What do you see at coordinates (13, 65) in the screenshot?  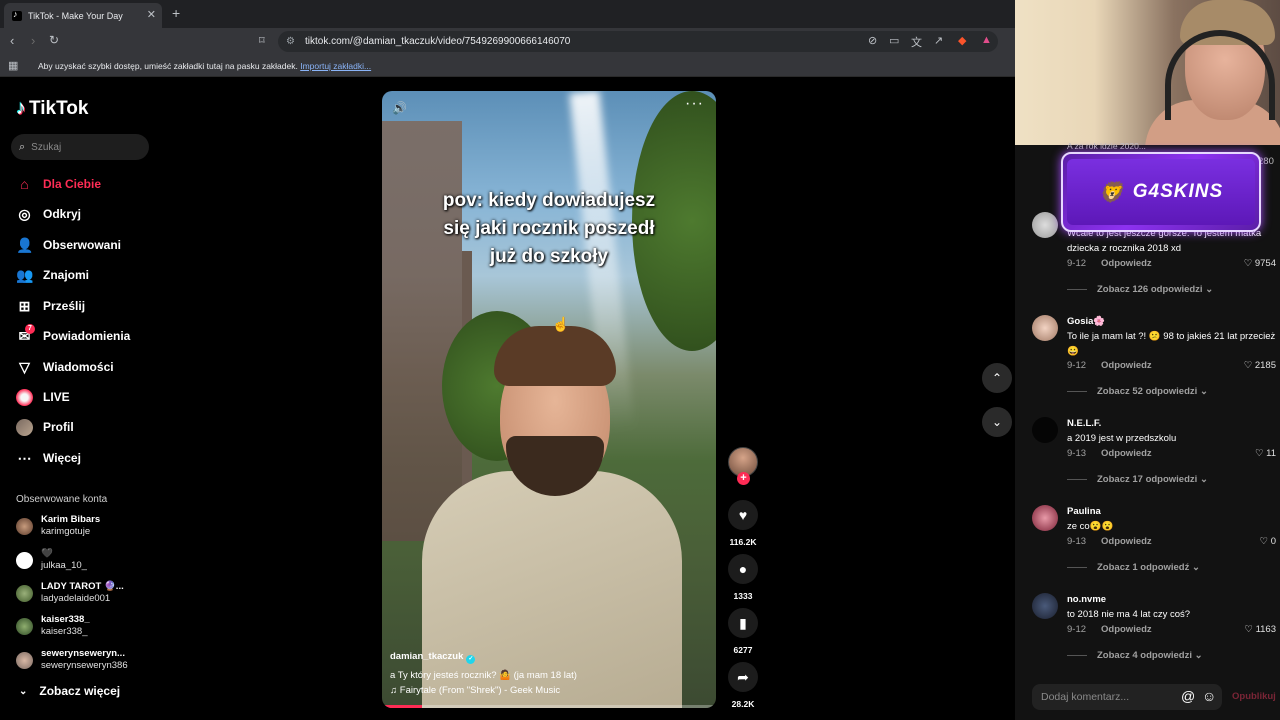 I see `apps-grid-icon: ▦` at bounding box center [13, 65].